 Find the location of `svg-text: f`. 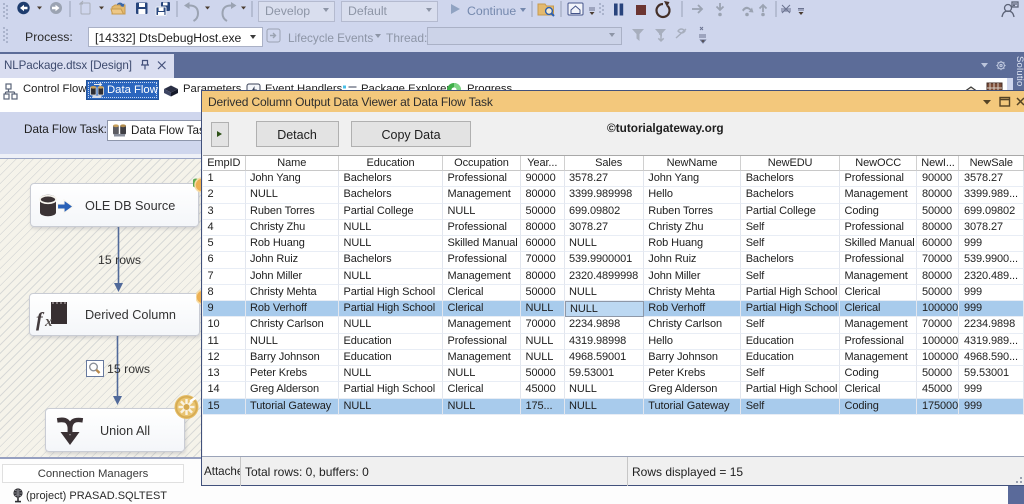

svg-text: f is located at coordinates (40, 320).